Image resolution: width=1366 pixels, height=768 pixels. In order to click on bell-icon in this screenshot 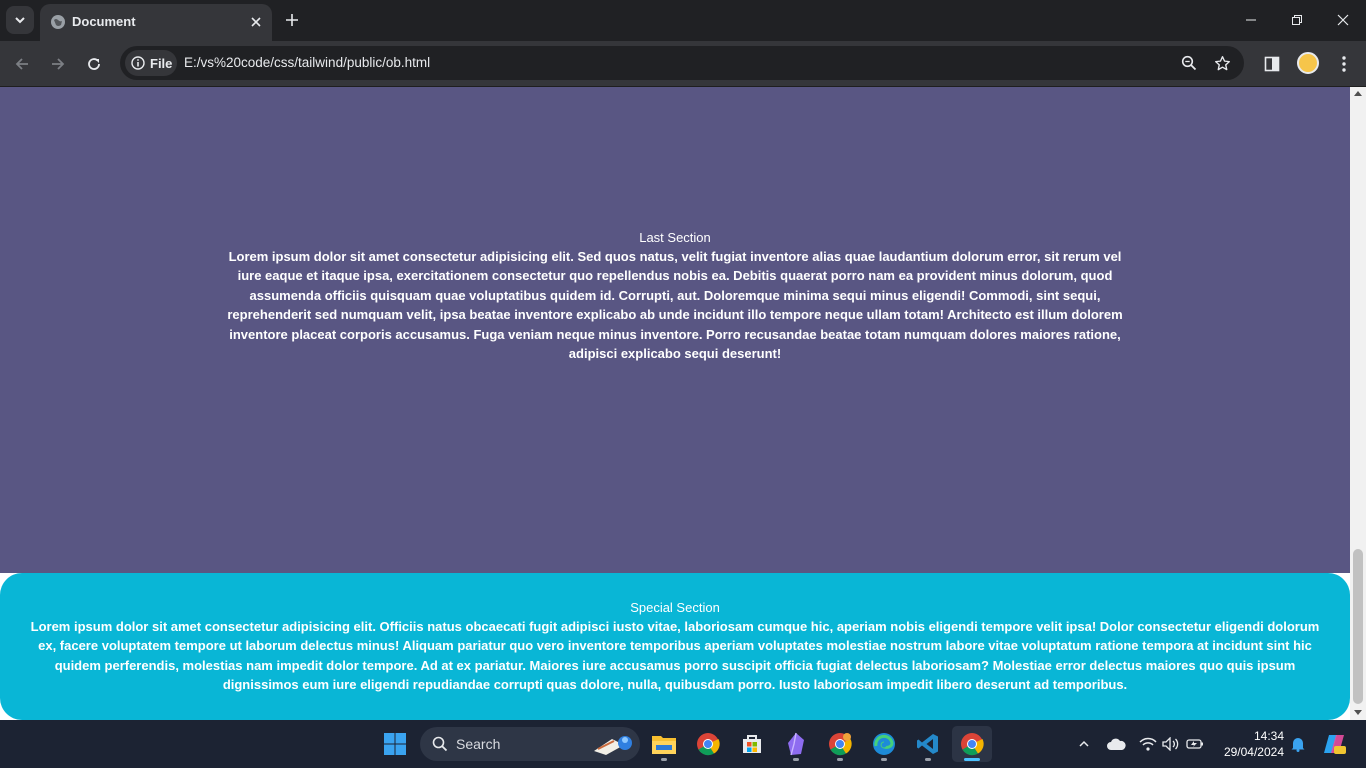, I will do `click(1298, 745)`.